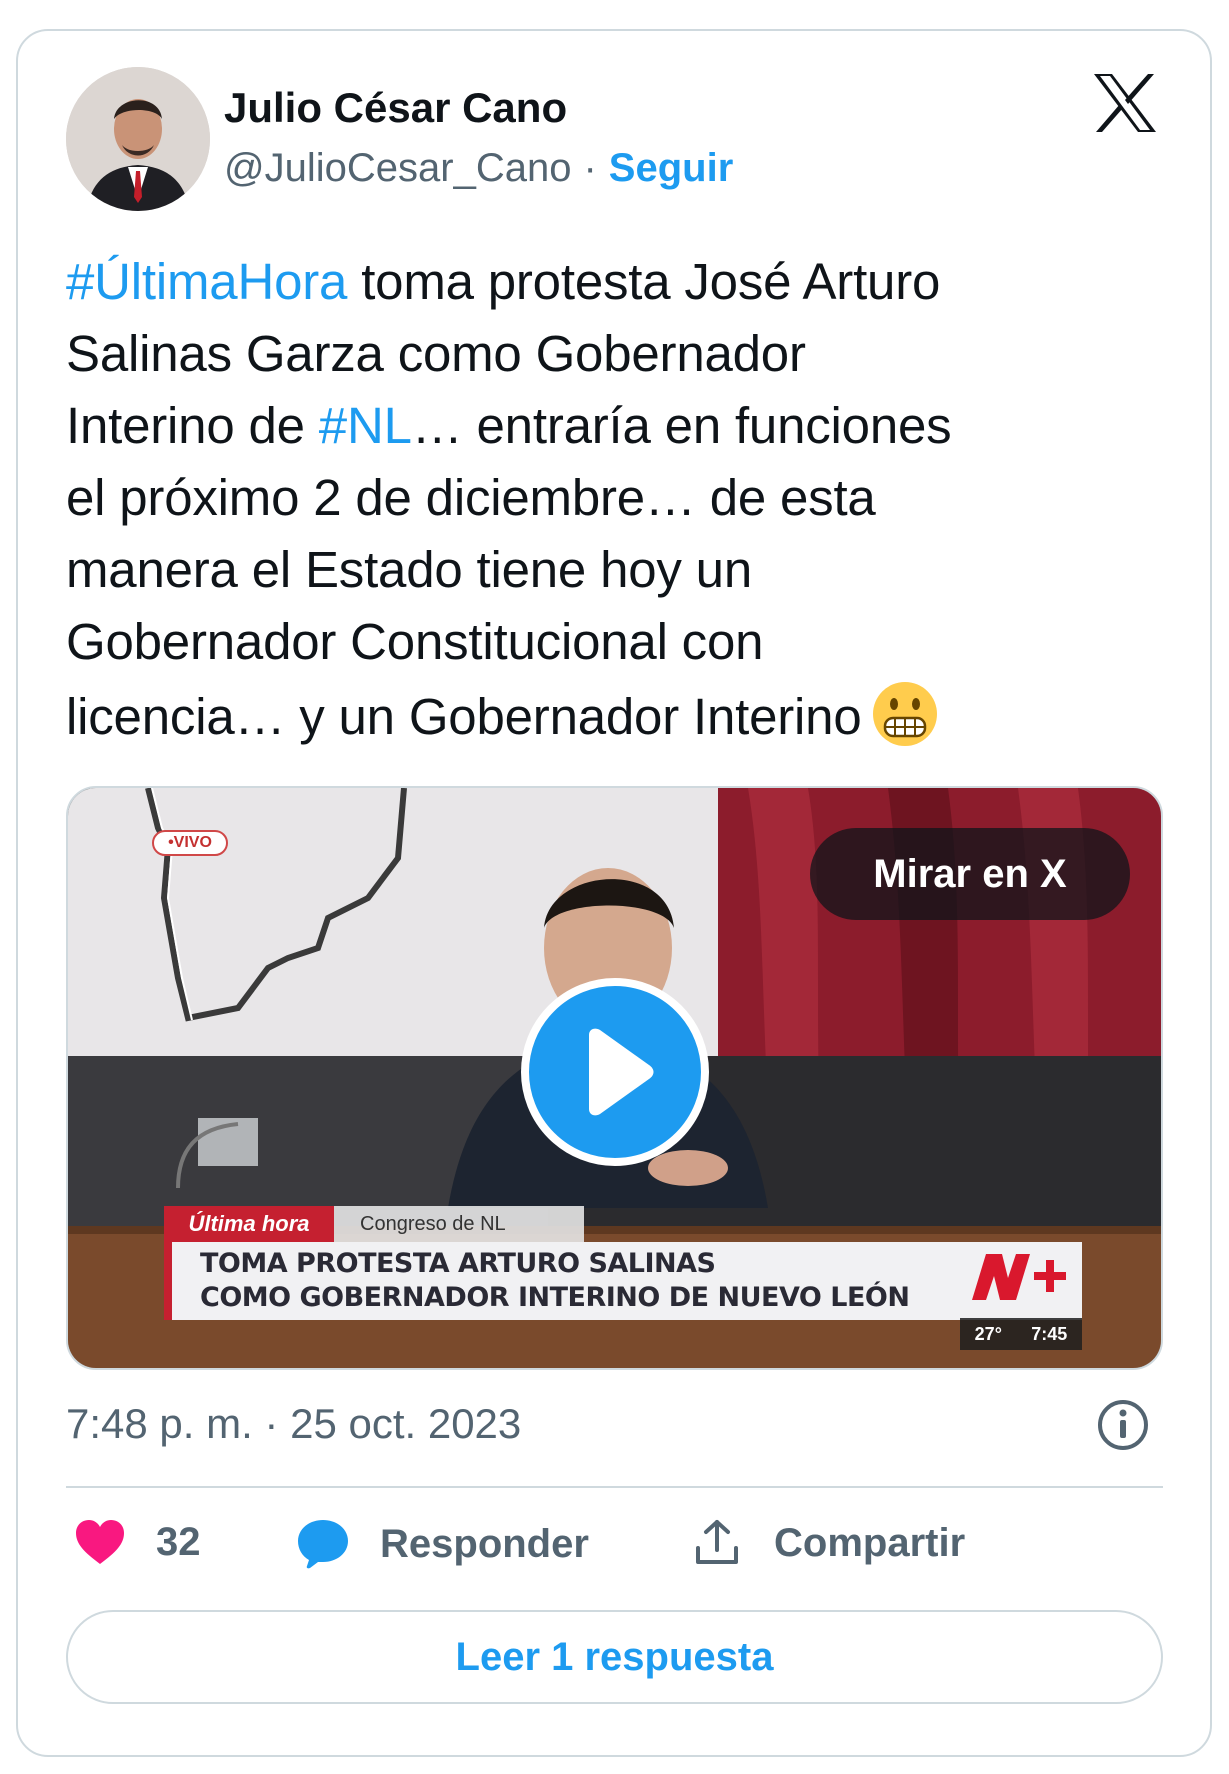 This screenshot has width=1229, height=1774. I want to click on location-label: Congreso de NL, so click(459, 1224).